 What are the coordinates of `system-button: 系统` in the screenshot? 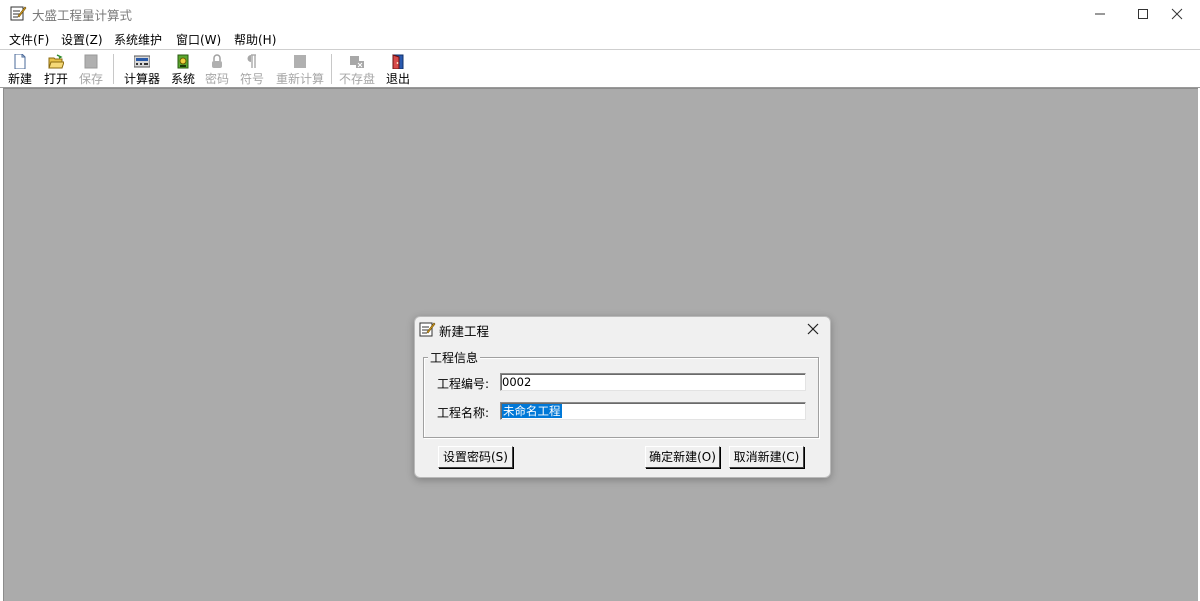 It's located at (183, 68).